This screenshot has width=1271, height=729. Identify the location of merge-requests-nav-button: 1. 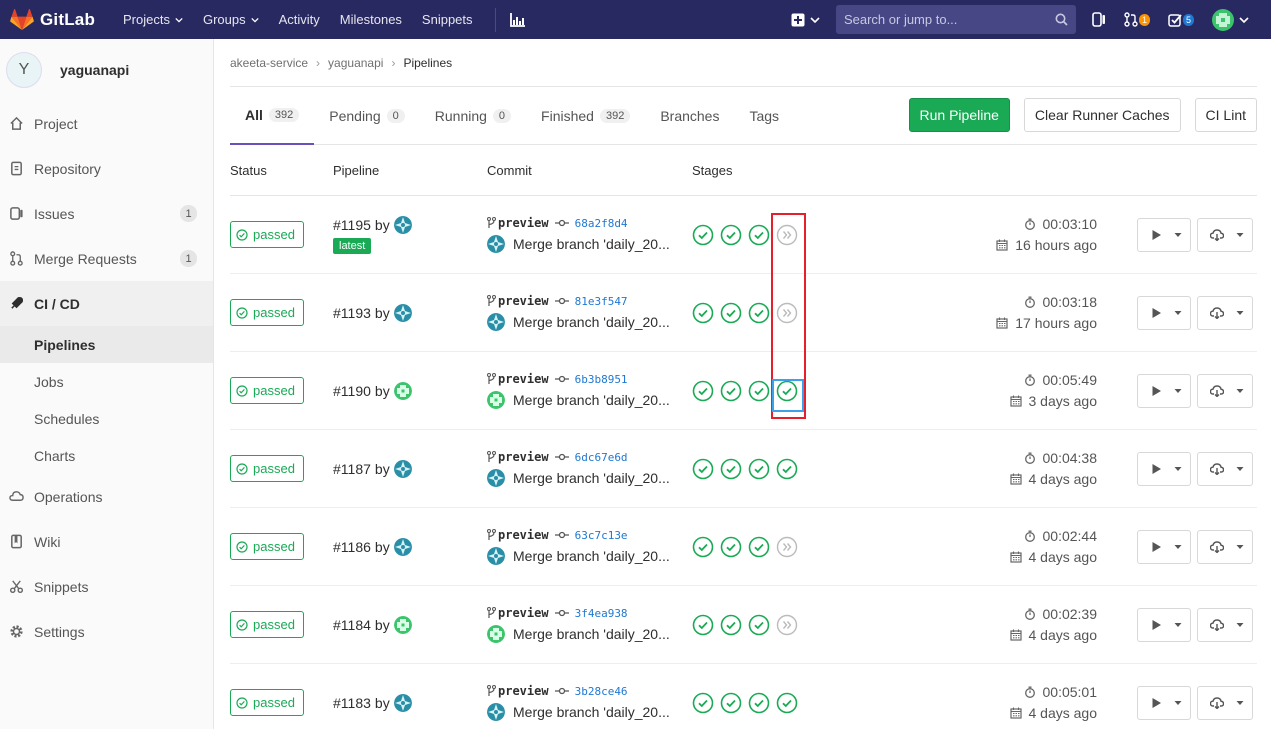
(1137, 19).